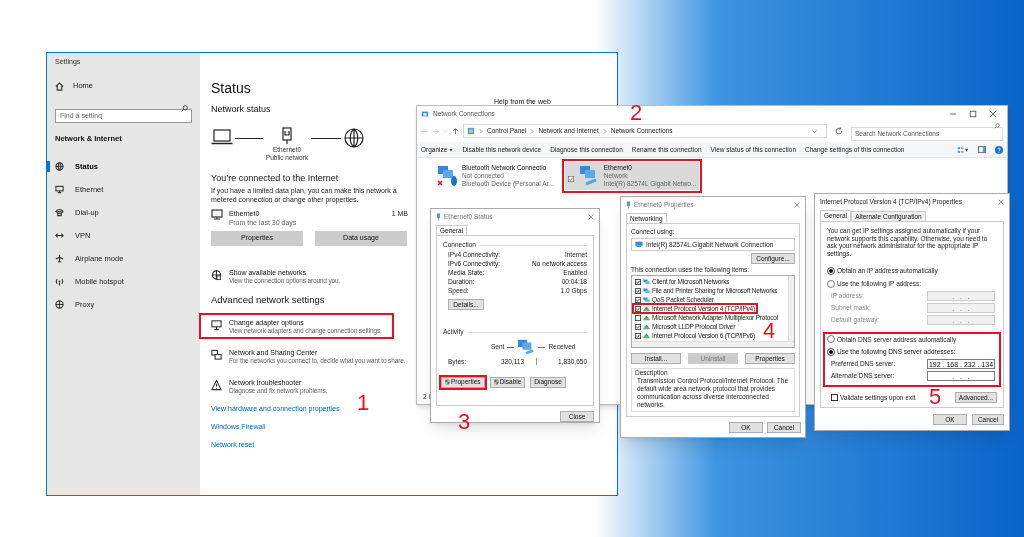 The height and width of the screenshot is (537, 1024). I want to click on highlight-frame, so click(463, 382).